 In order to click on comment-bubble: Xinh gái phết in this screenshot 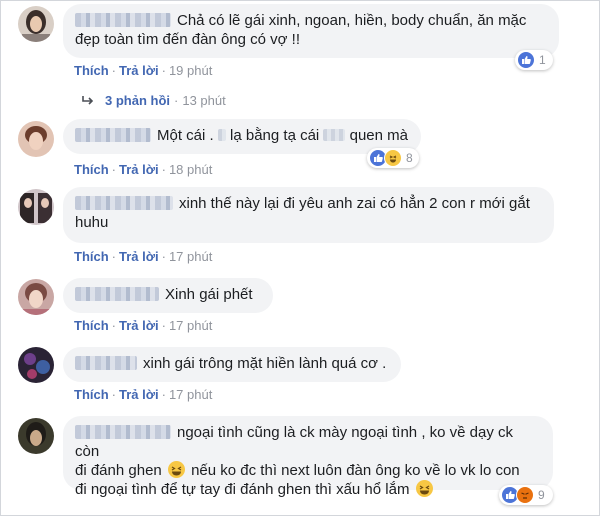, I will do `click(168, 295)`.